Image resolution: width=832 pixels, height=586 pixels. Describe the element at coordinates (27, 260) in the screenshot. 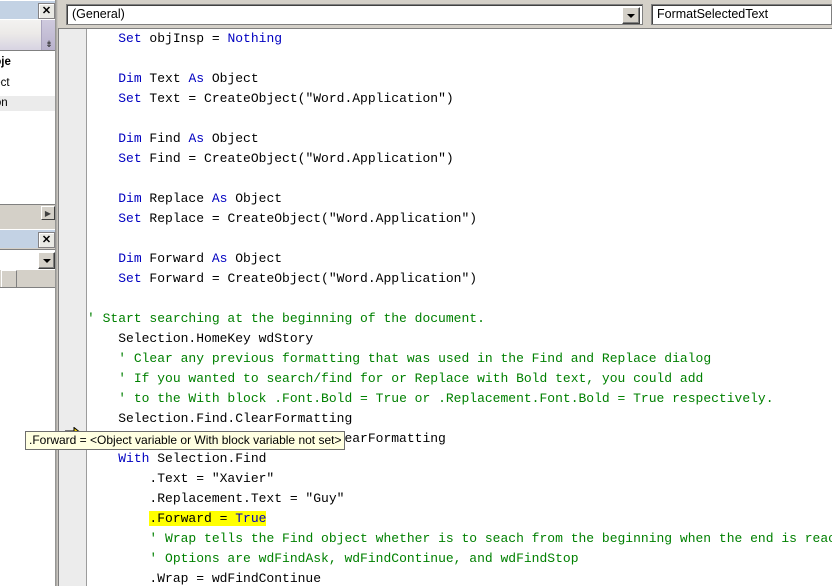

I see `properties-object-combobox` at that location.